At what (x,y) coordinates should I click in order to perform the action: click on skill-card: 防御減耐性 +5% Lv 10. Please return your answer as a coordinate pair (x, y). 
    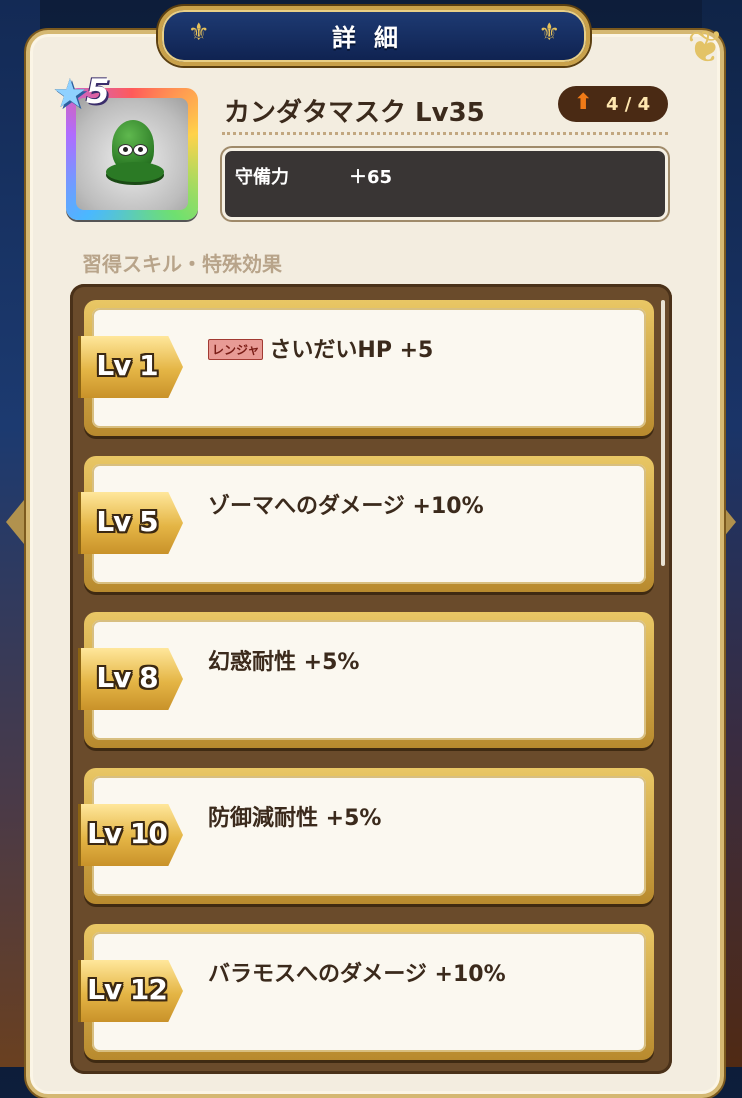
    Looking at the image, I should click on (366, 836).